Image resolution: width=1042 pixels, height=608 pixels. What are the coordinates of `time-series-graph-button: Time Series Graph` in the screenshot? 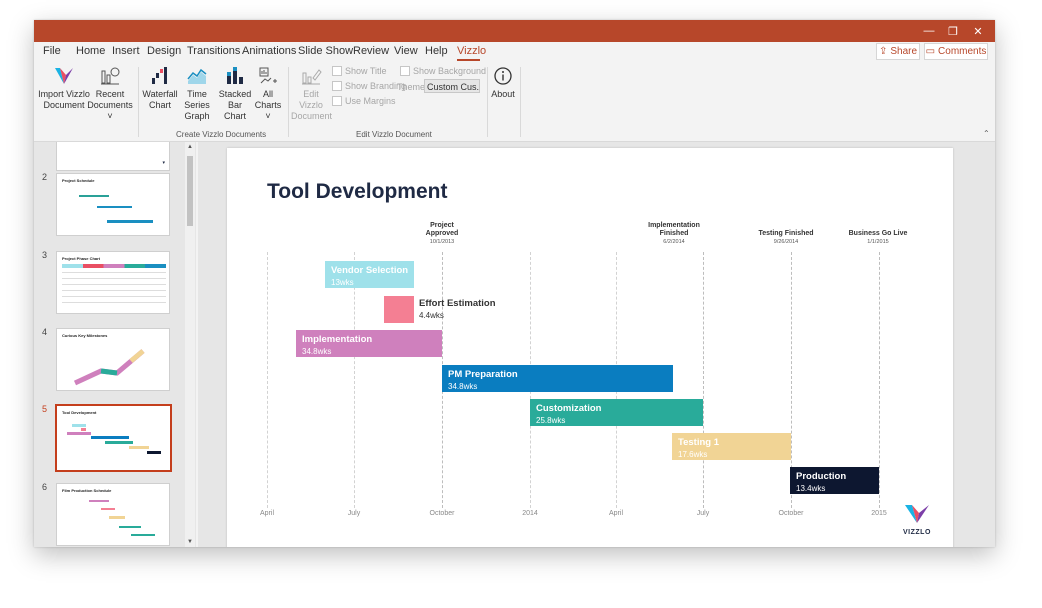 It's located at (197, 93).